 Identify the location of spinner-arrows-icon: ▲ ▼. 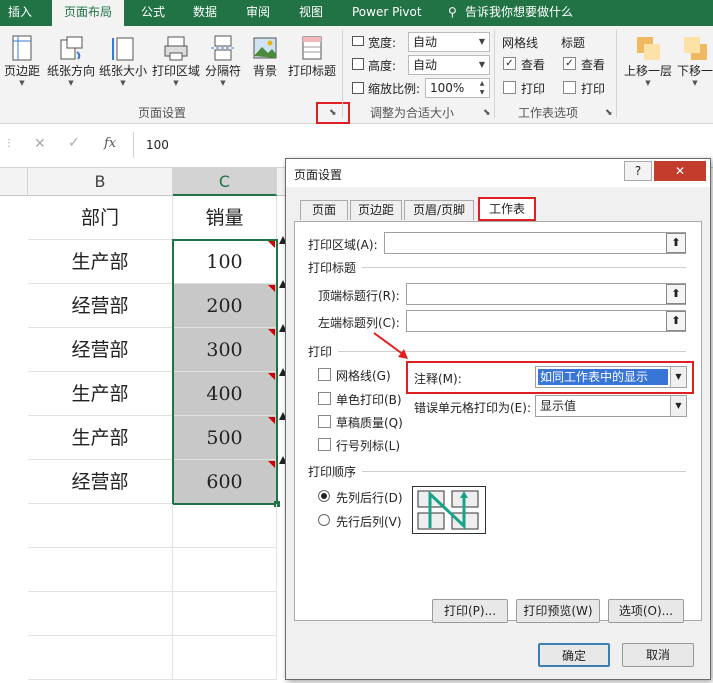
(482, 88).